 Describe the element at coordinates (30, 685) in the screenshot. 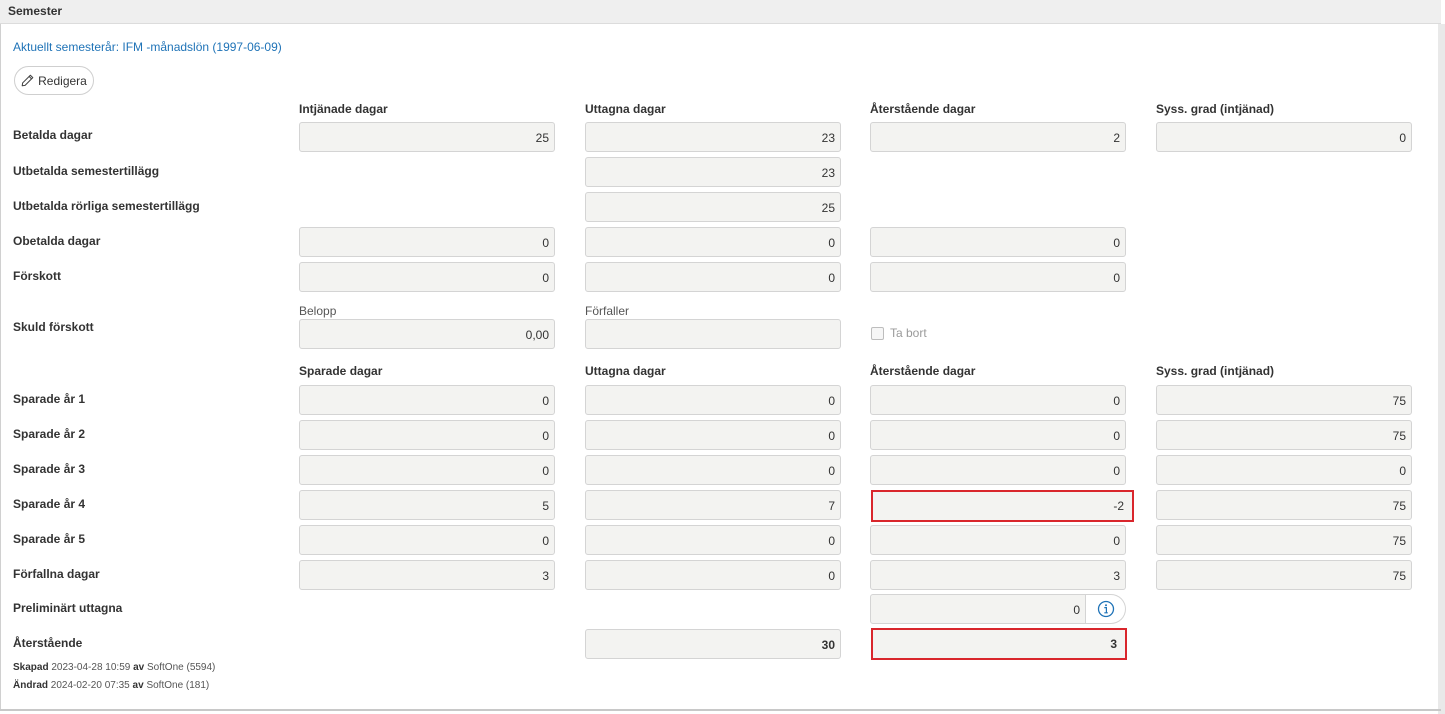

I see `changed-label: Ändrad` at that location.